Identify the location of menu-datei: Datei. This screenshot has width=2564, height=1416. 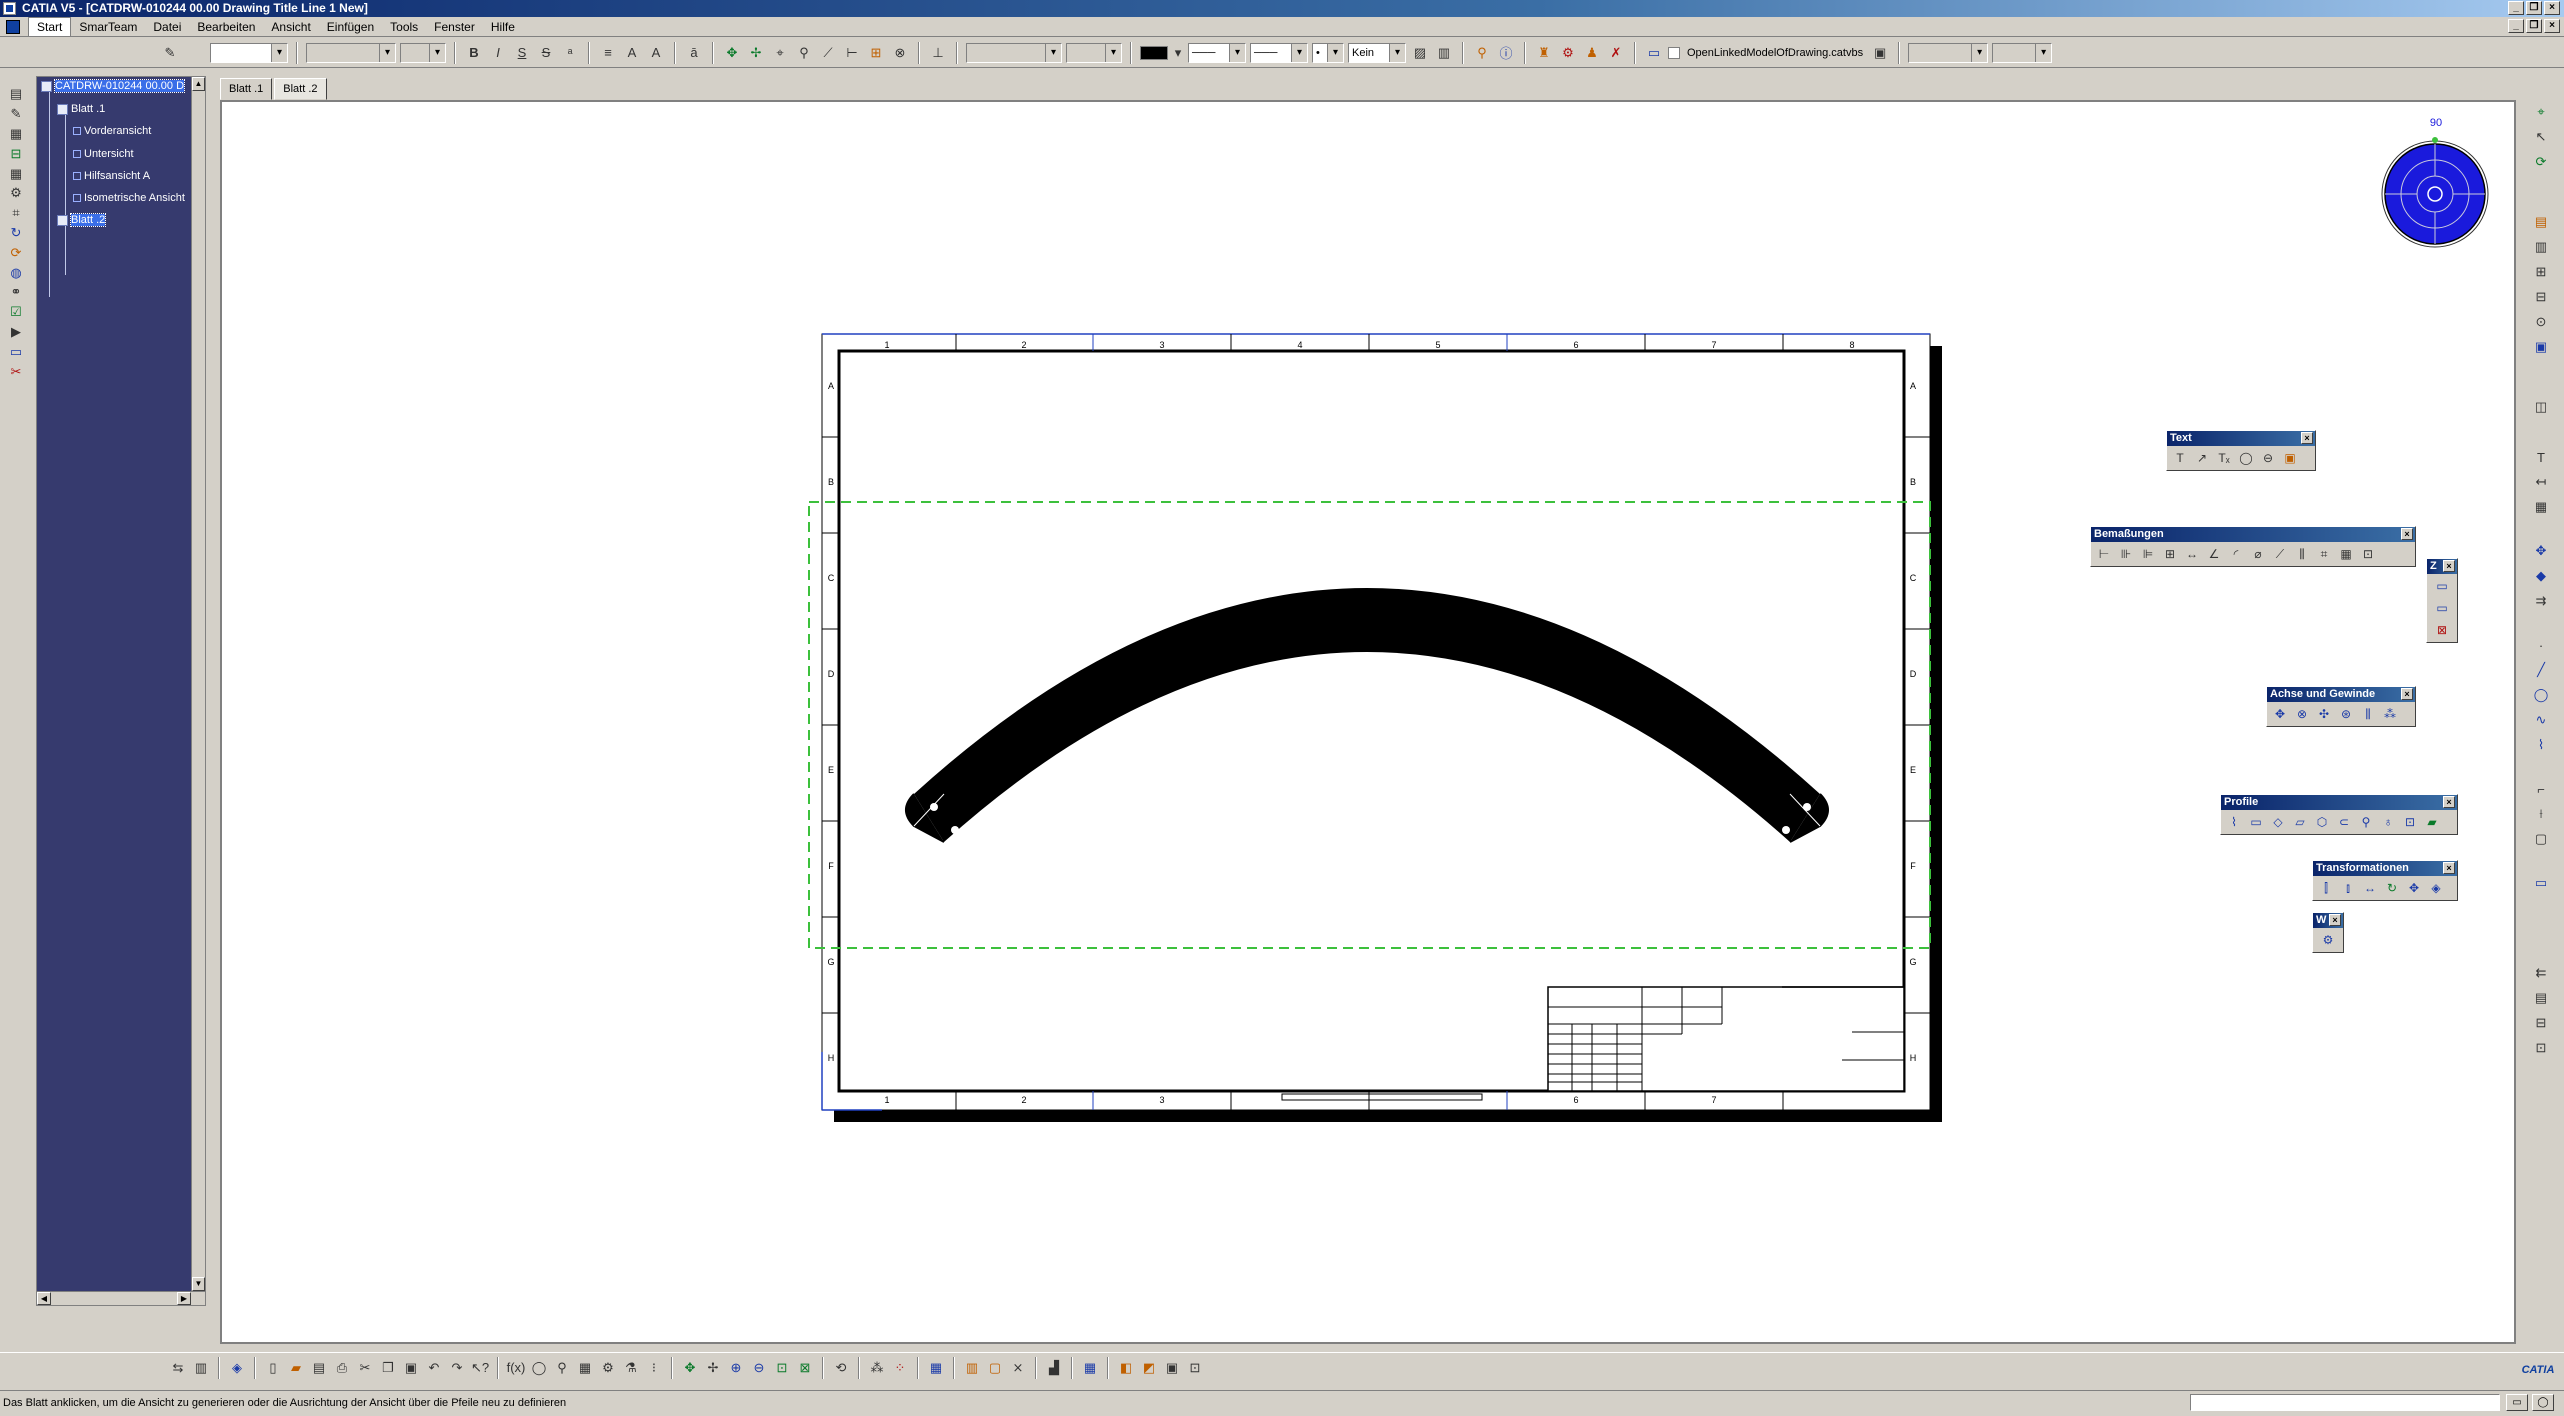
(167, 27).